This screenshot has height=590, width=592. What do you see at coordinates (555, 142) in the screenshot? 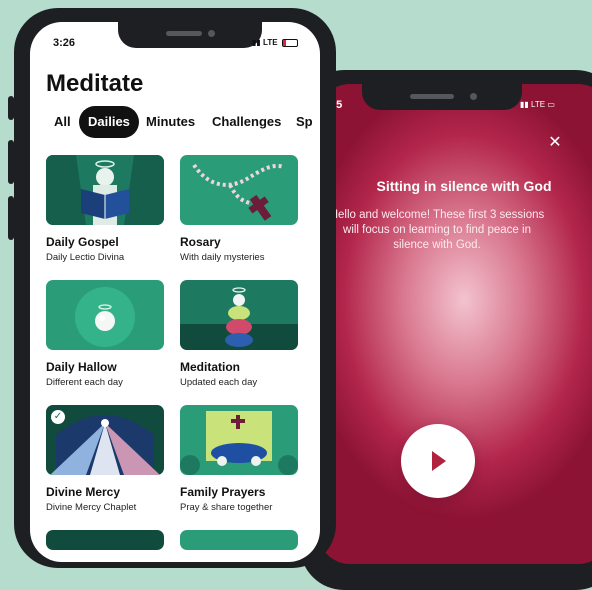
I see `close-icon: ✕` at bounding box center [555, 142].